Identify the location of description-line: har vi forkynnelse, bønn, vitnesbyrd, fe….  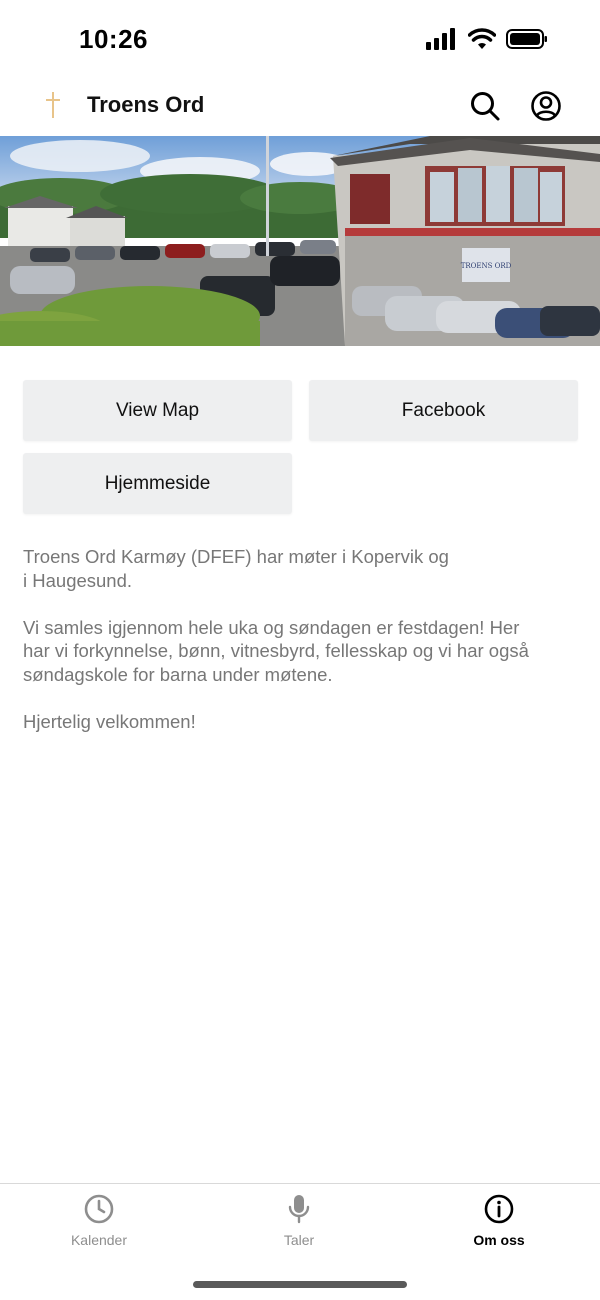
(276, 650).